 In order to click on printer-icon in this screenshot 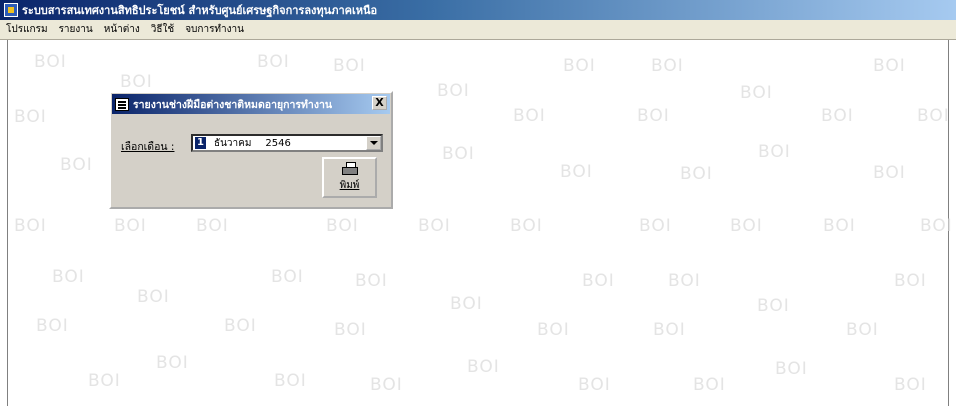, I will do `click(350, 169)`.